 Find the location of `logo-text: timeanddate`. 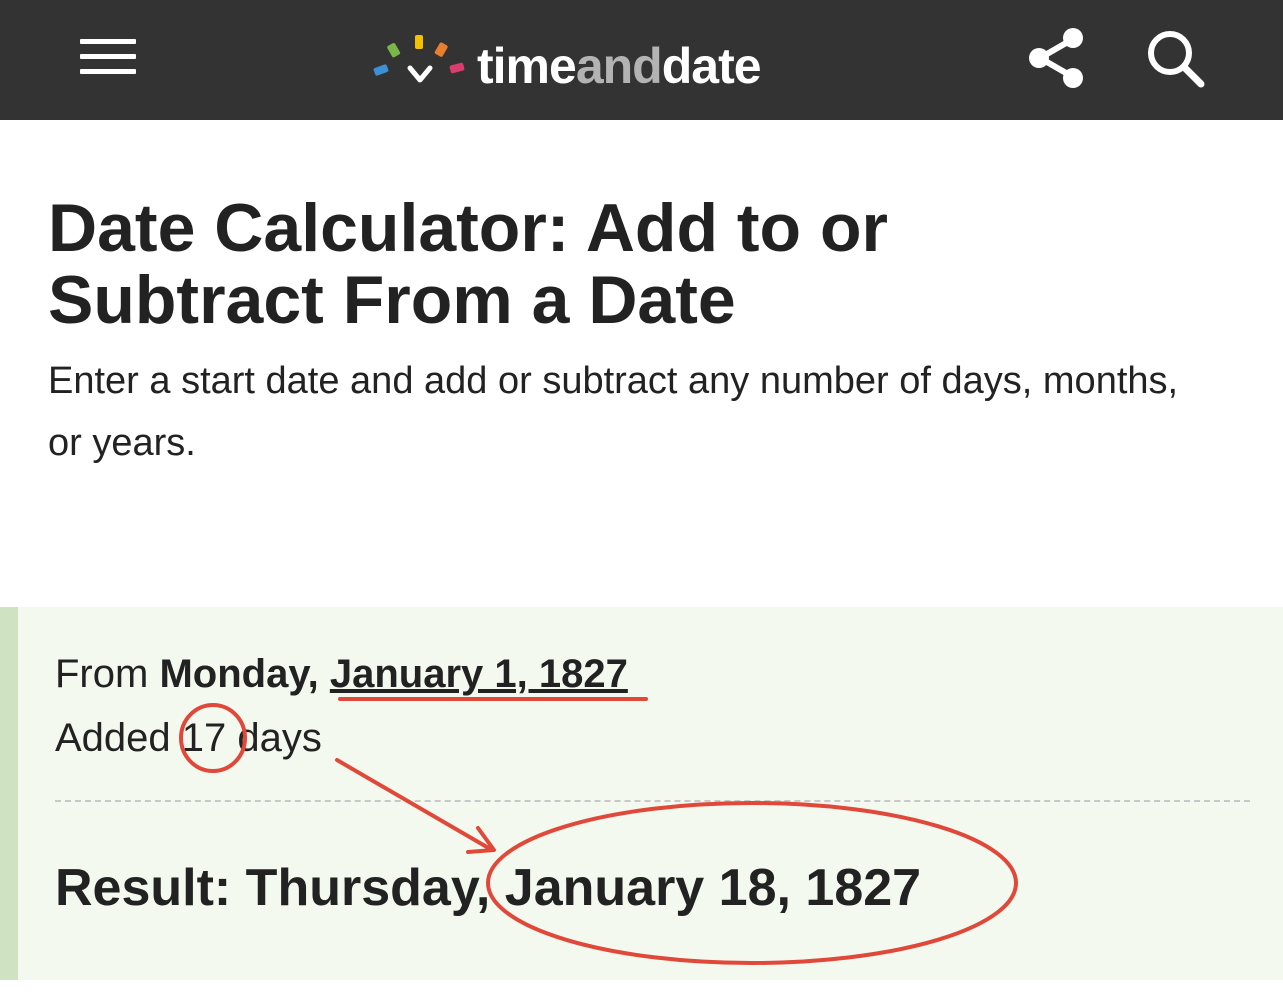

logo-text: timeanddate is located at coordinates (619, 66).